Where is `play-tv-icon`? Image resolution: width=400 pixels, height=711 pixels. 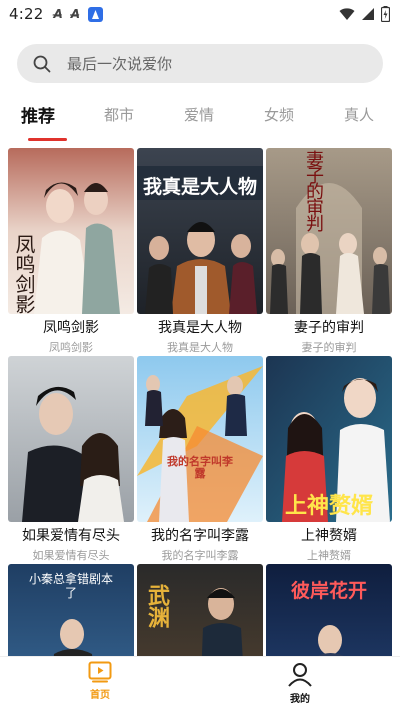
play-tv-icon is located at coordinates (100, 672).